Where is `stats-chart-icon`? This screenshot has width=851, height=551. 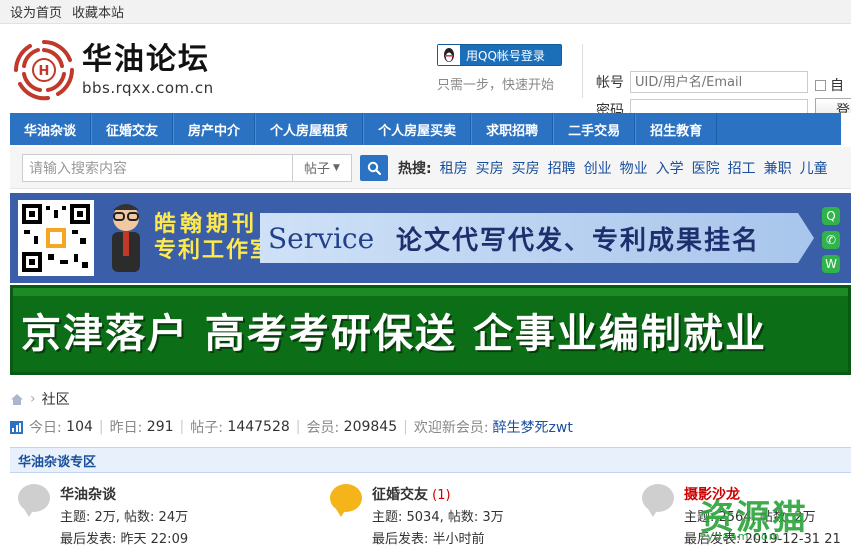
stats-chart-icon is located at coordinates (16, 427).